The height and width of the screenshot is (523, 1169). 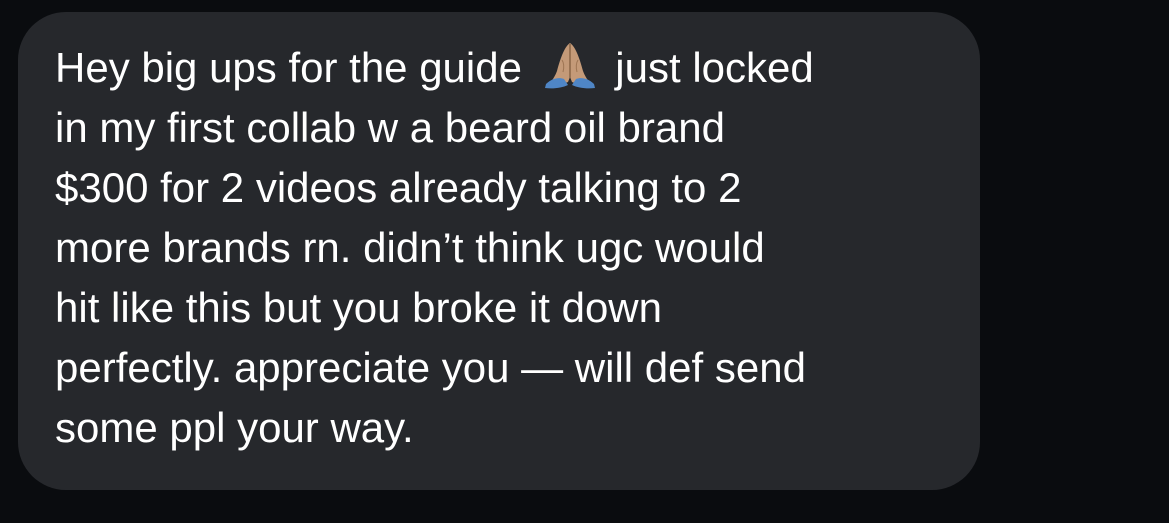 I want to click on message-line-3: $300 for 2 videos already talking to 2, so click(x=398, y=187).